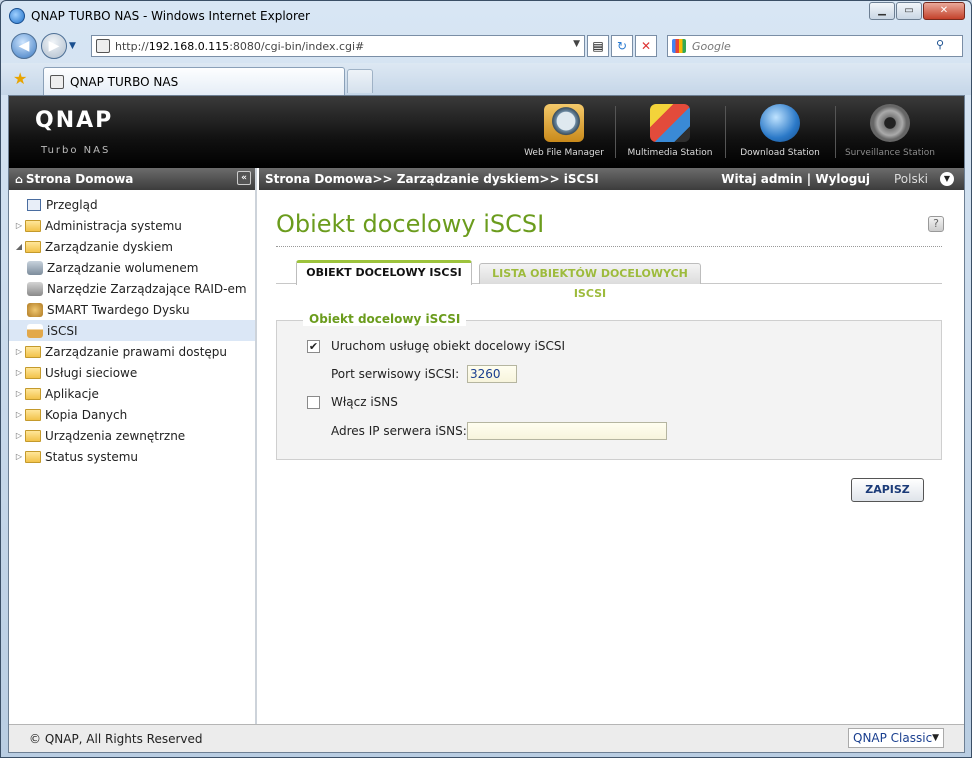  I want to click on isns-label: Włącz iSNS, so click(364, 402).